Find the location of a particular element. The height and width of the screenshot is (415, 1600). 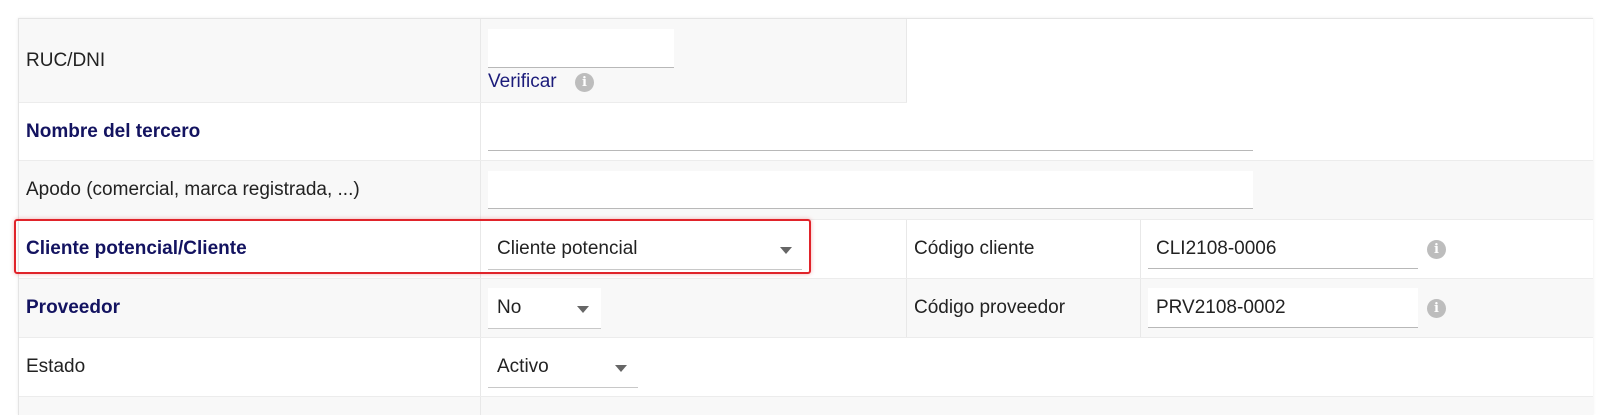

apodo-input is located at coordinates (870, 190).